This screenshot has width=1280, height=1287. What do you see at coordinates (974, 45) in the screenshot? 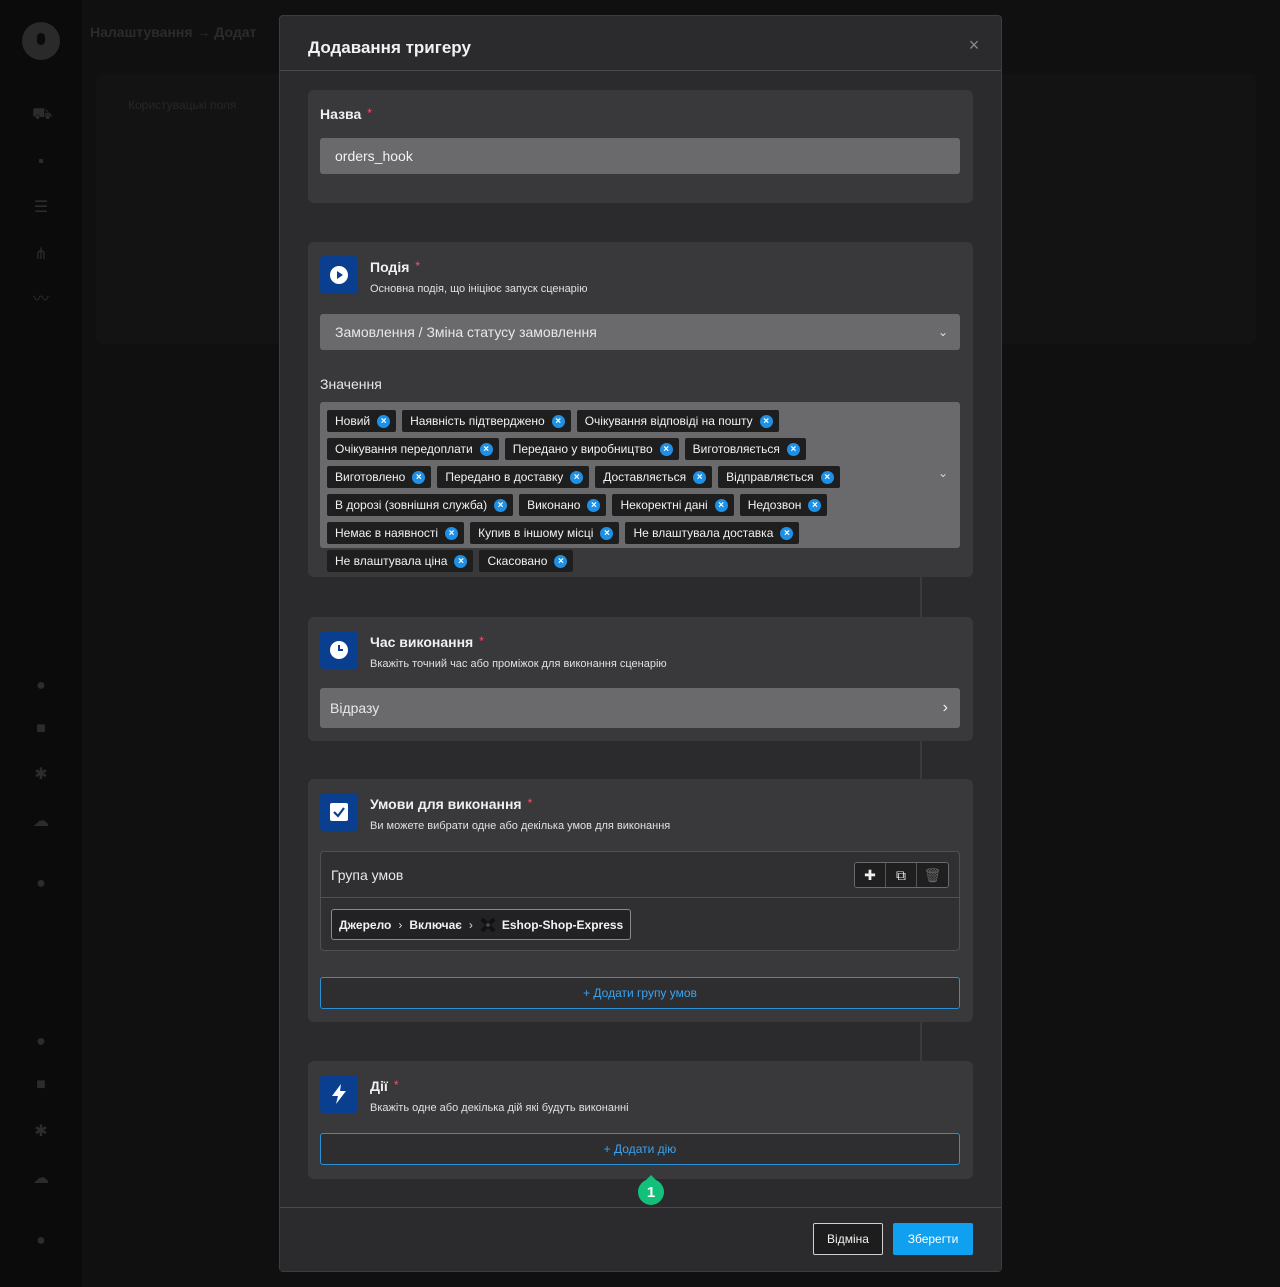
I see `close-icon: ×` at bounding box center [974, 45].